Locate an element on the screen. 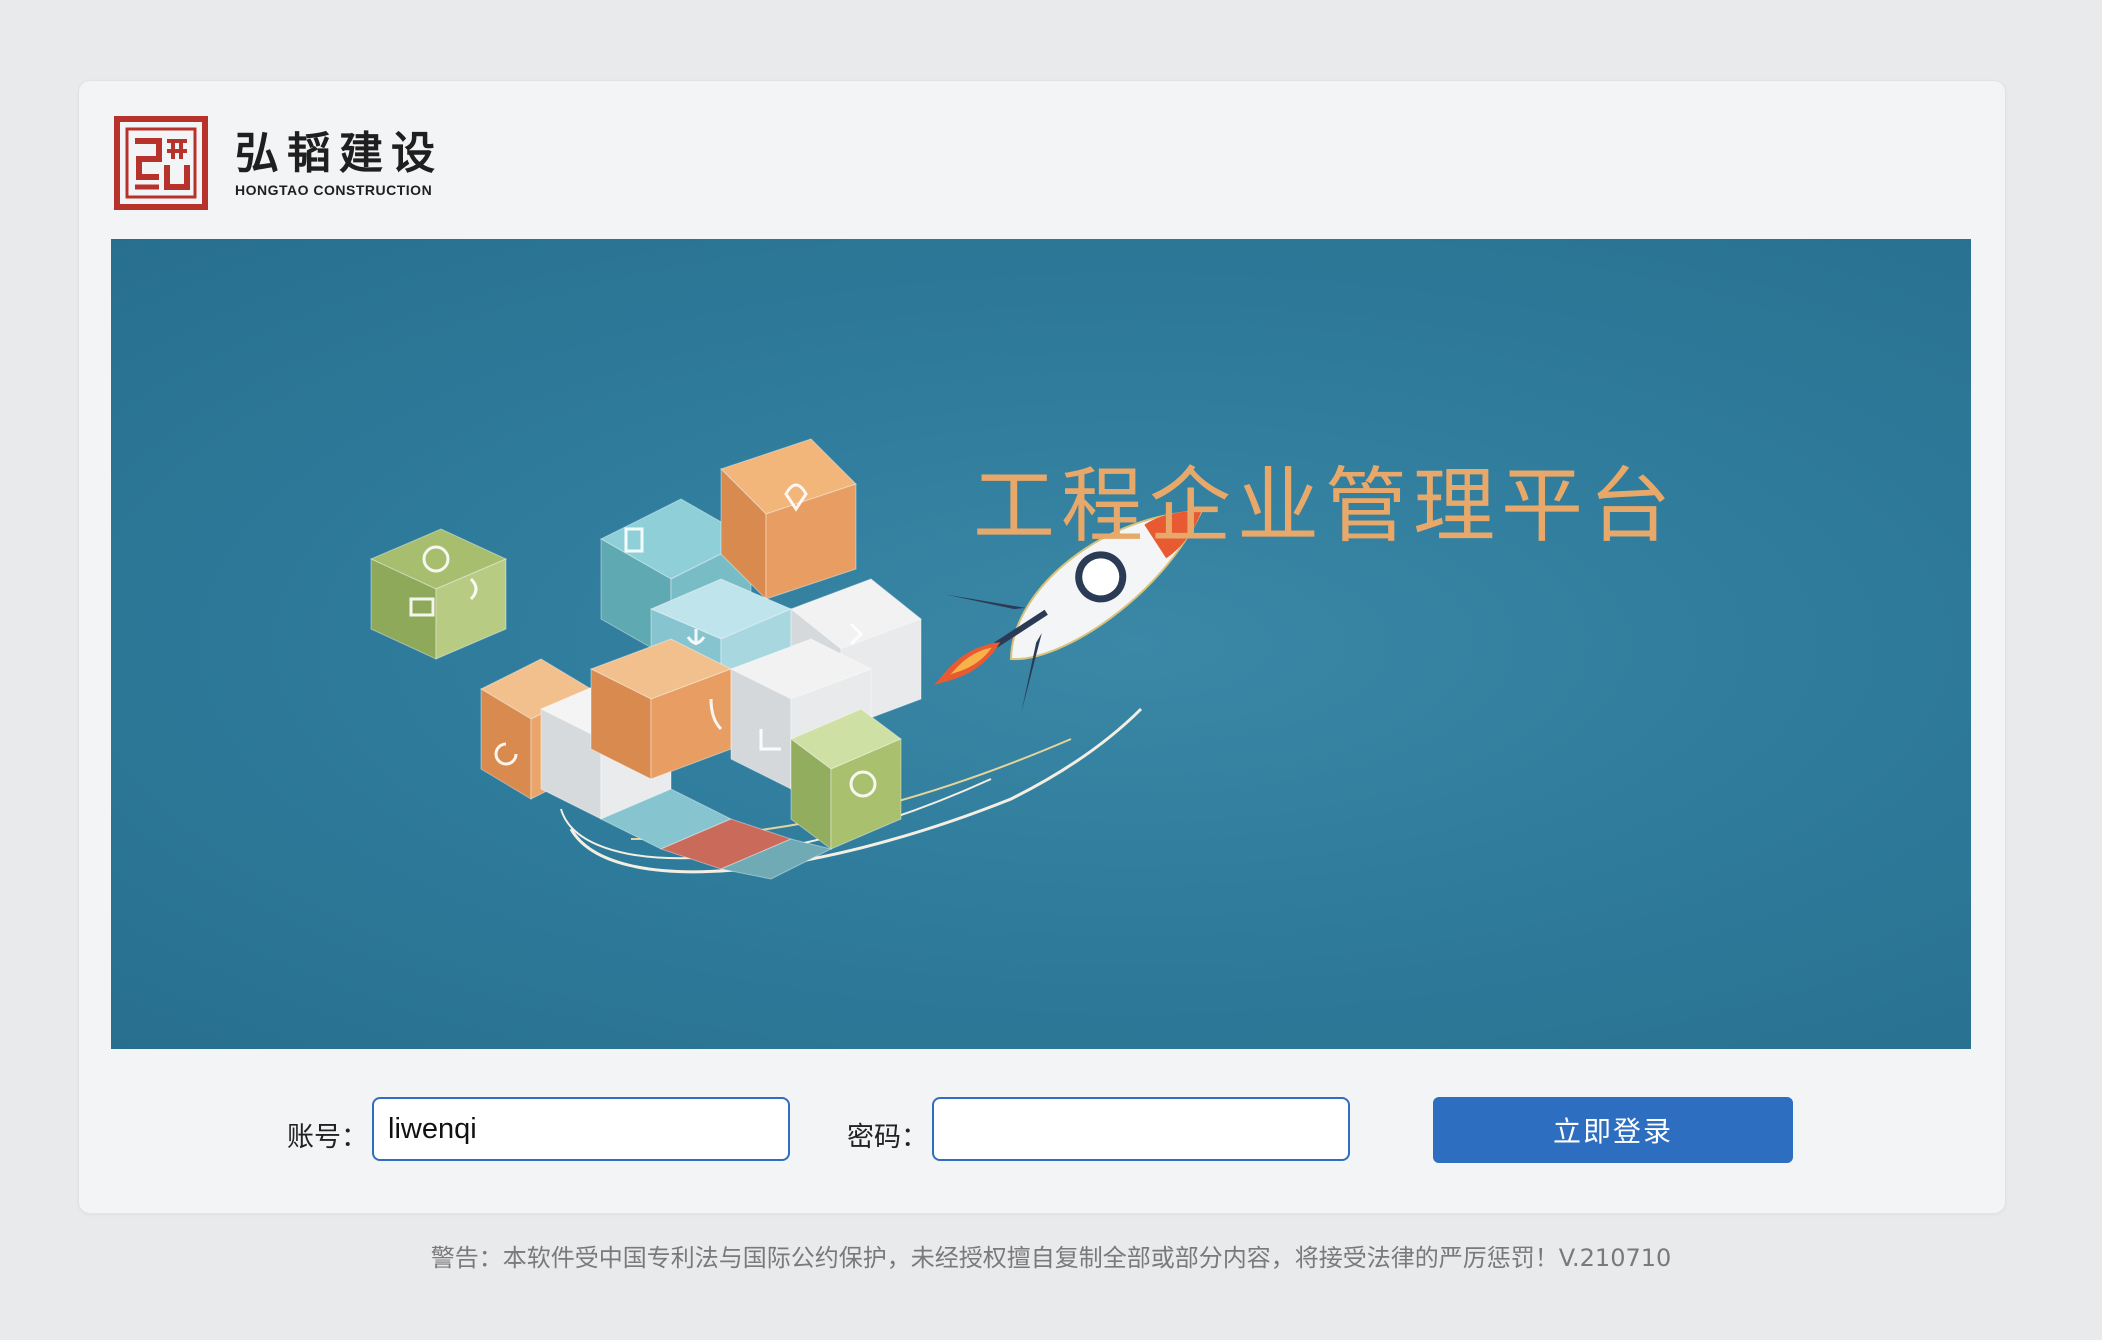 Image resolution: width=2102 pixels, height=1340 pixels. cube-cluster is located at coordinates (645, 659).